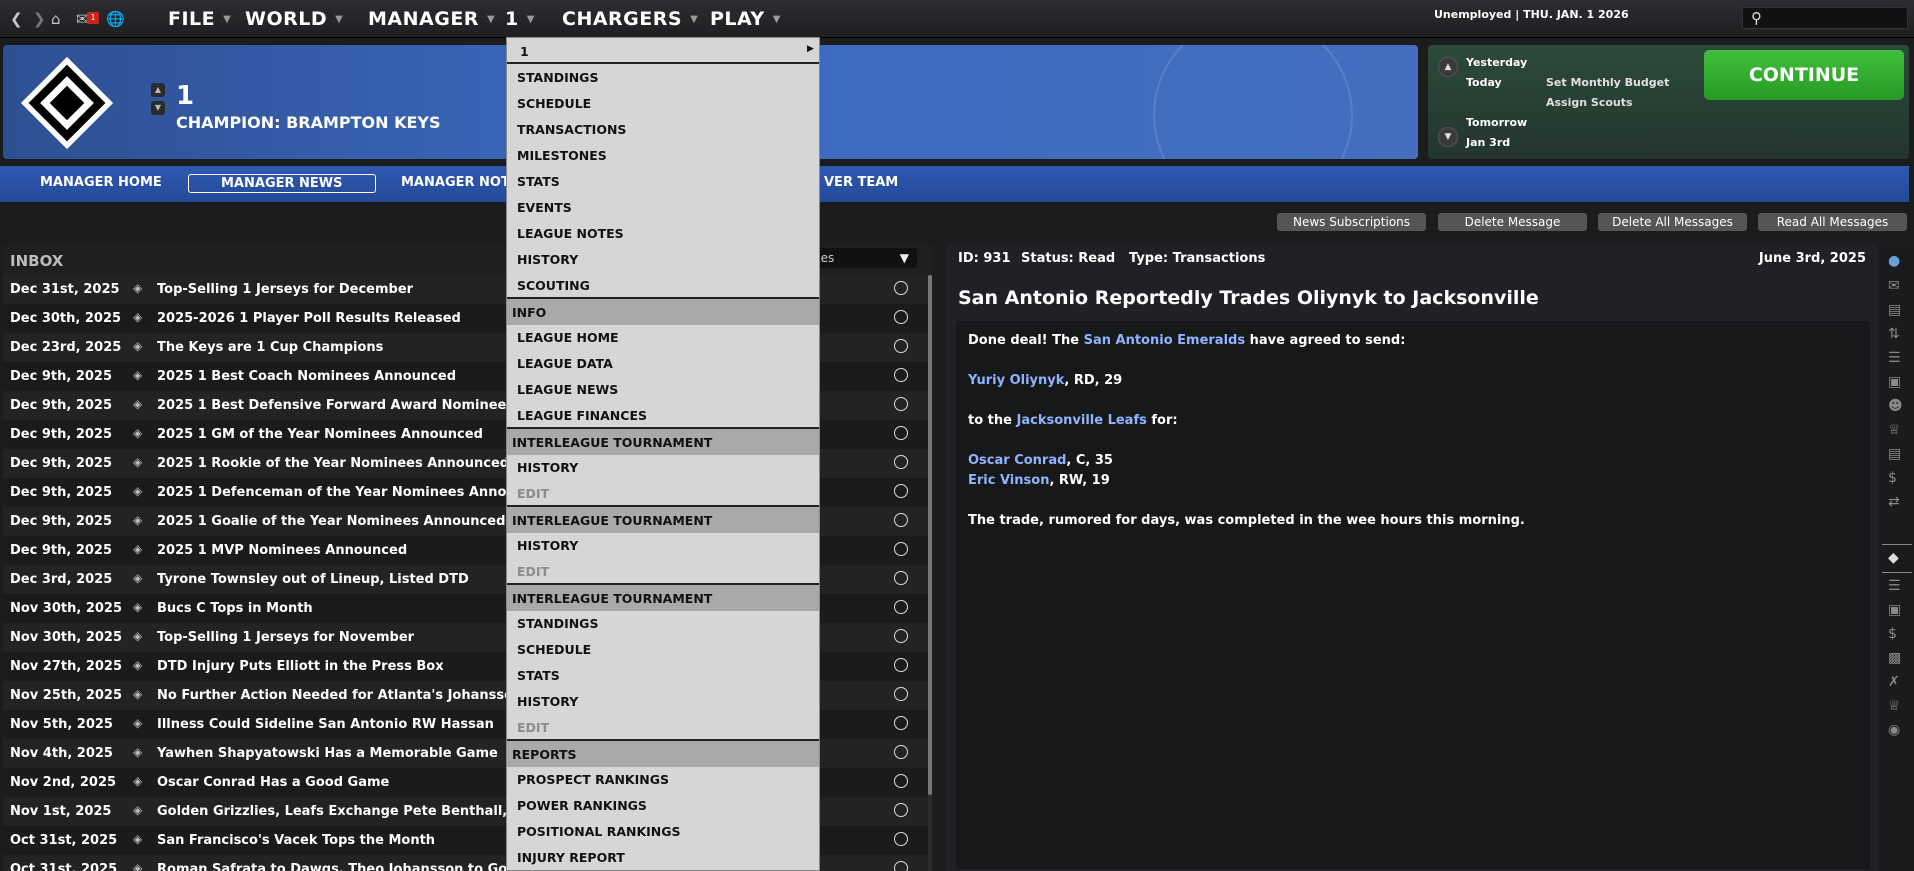 This screenshot has width=1914, height=871. I want to click on lines-icon: ⇅, so click(1894, 334).